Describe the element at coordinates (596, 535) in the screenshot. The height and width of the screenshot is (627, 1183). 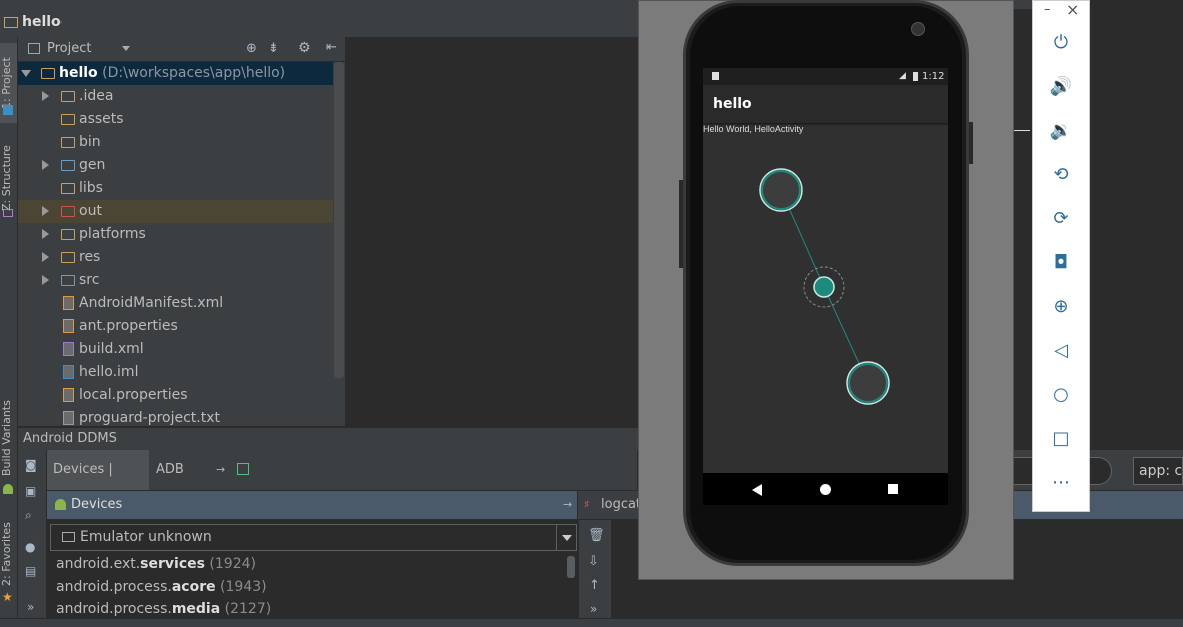
I see `trash-icon: 🗑` at that location.